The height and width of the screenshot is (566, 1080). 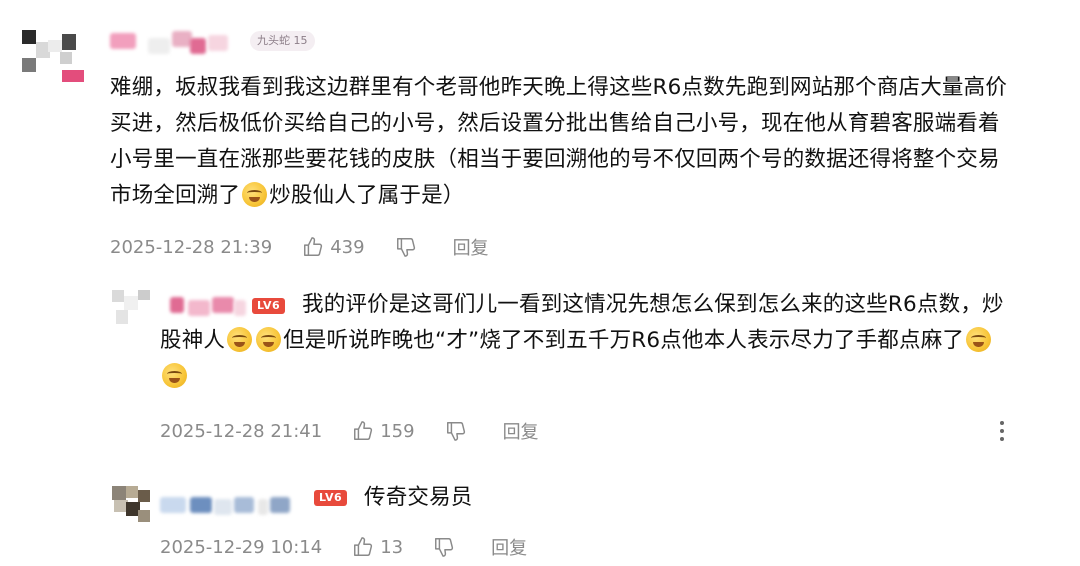 What do you see at coordinates (343, 547) in the screenshot?
I see `comment-meta: 2025-12-29 10:14 13 回复` at bounding box center [343, 547].